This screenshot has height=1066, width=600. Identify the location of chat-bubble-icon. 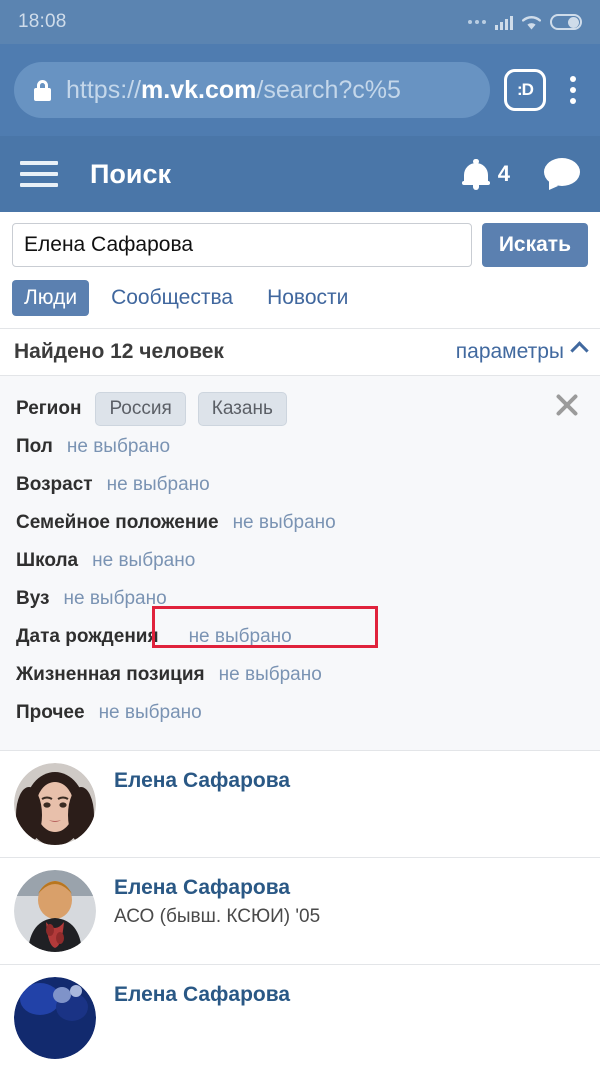
(562, 174).